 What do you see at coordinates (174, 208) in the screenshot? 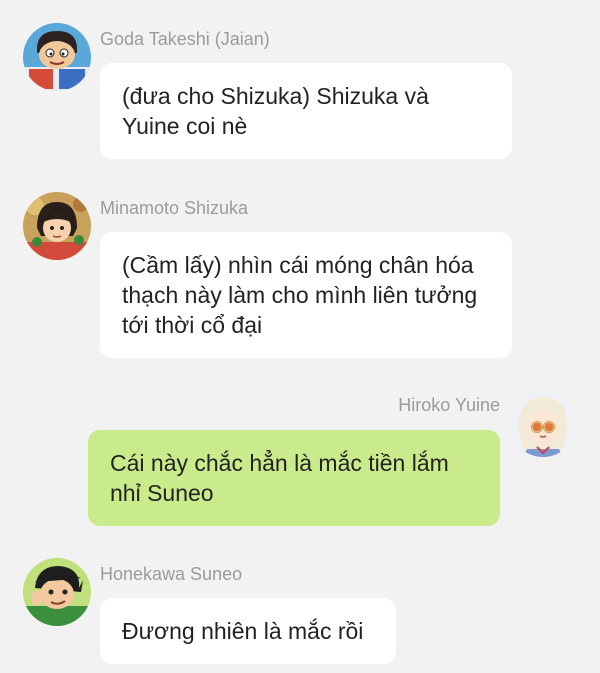
I see `sender-name: Minamoto Shizuka` at bounding box center [174, 208].